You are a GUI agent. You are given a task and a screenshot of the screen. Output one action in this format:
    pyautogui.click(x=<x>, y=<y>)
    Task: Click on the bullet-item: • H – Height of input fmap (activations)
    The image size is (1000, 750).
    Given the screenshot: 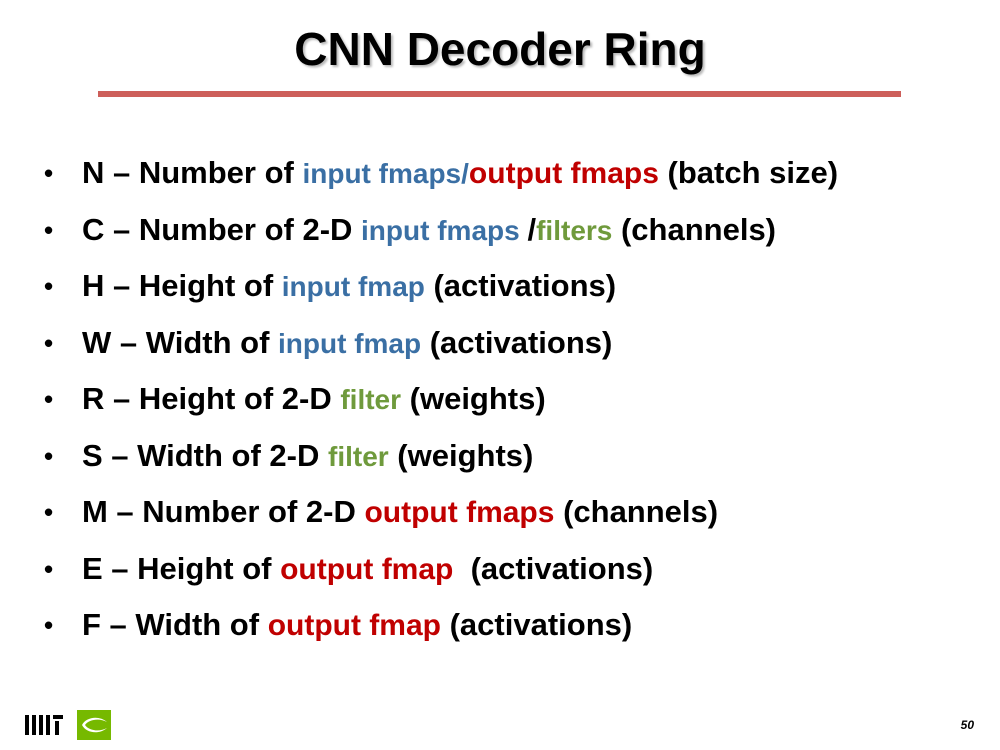 What is the action you would take?
    pyautogui.click(x=510, y=289)
    